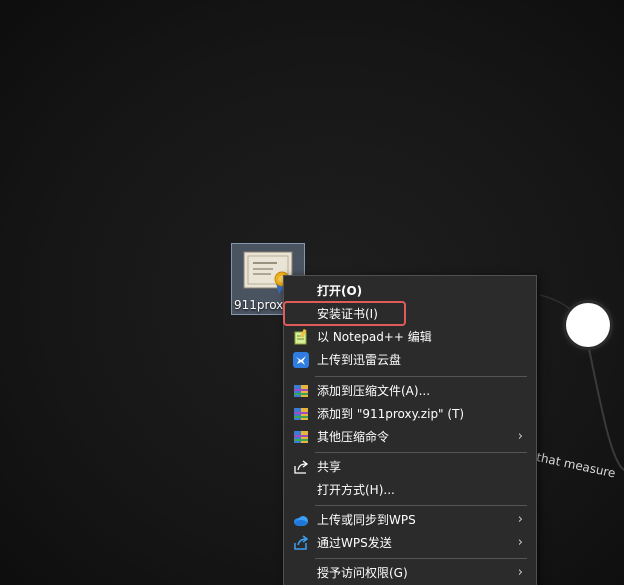 The image size is (624, 585). I want to click on menu-item-label: 上传到迅雷云盘, so click(359, 360).